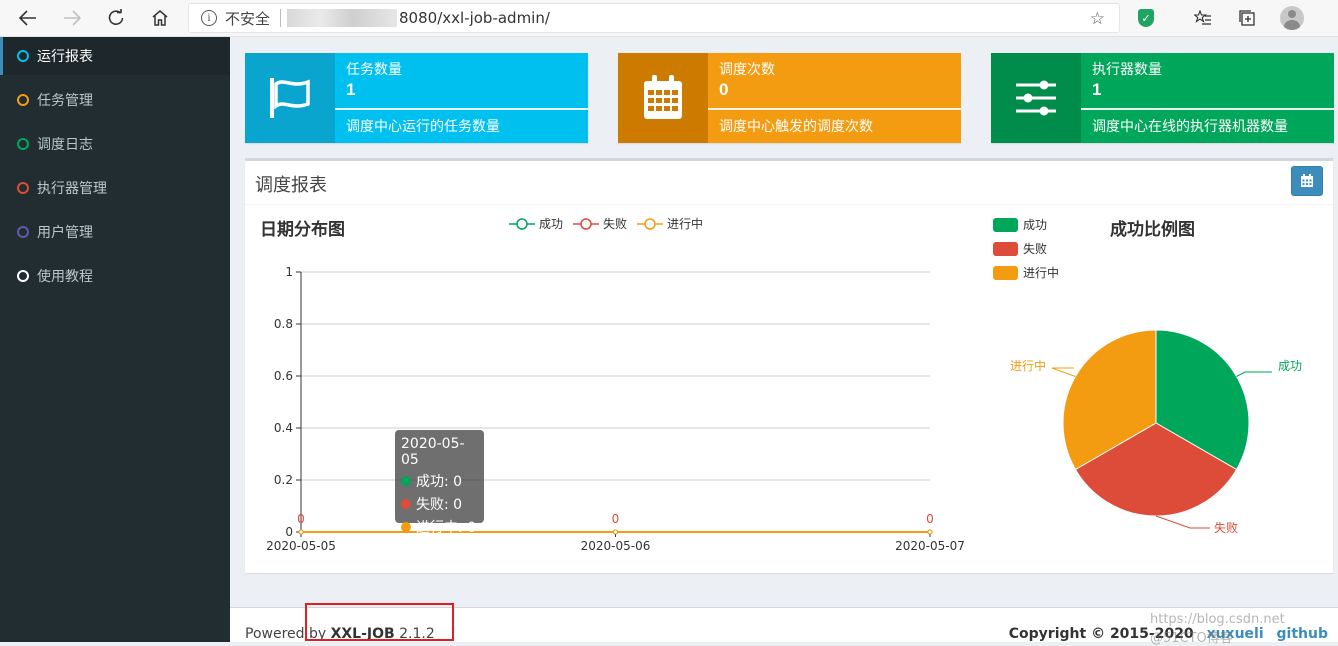 Image resolution: width=1338 pixels, height=646 pixels. Describe the element at coordinates (789, 204) in the screenshot. I see `panel-divider` at that location.